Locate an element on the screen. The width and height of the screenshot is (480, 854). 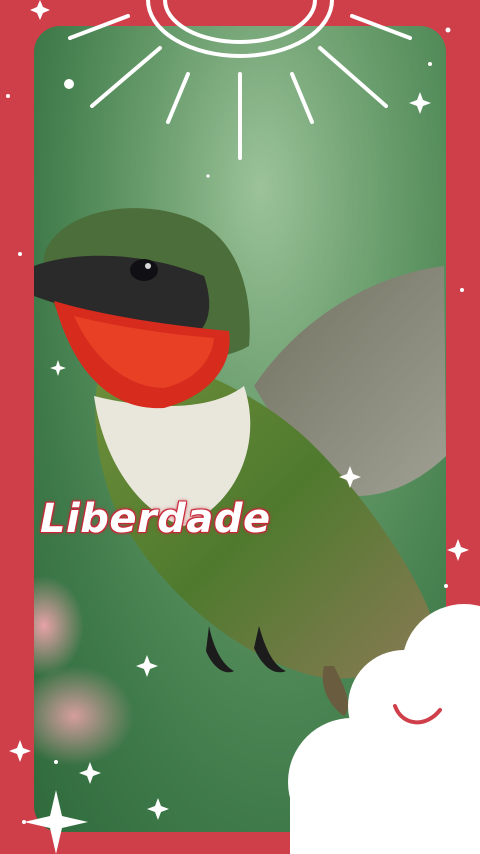
caption-text: Liberdade is located at coordinates (155, 519).